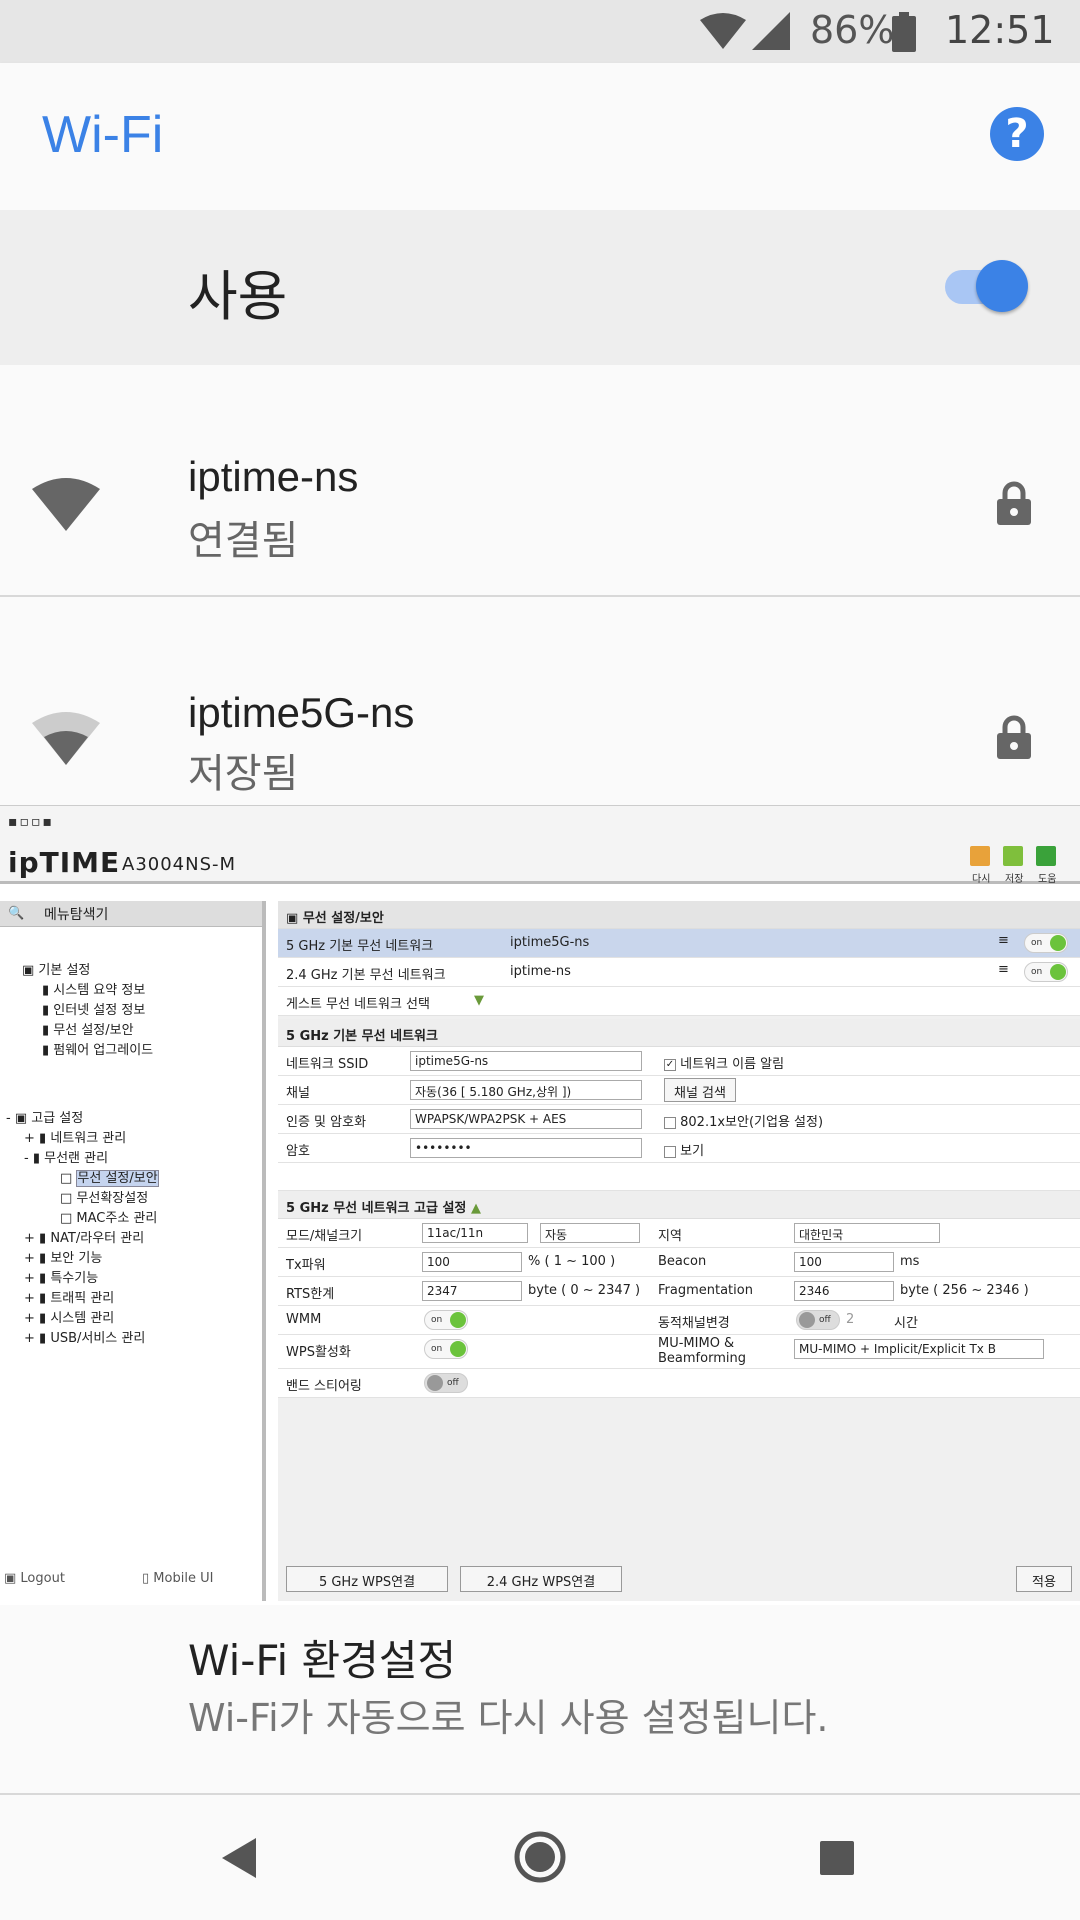 This screenshot has width=1080, height=1920. Describe the element at coordinates (540, 715) in the screenshot. I see `network-item: iptime5G-ns 저장됨` at that location.